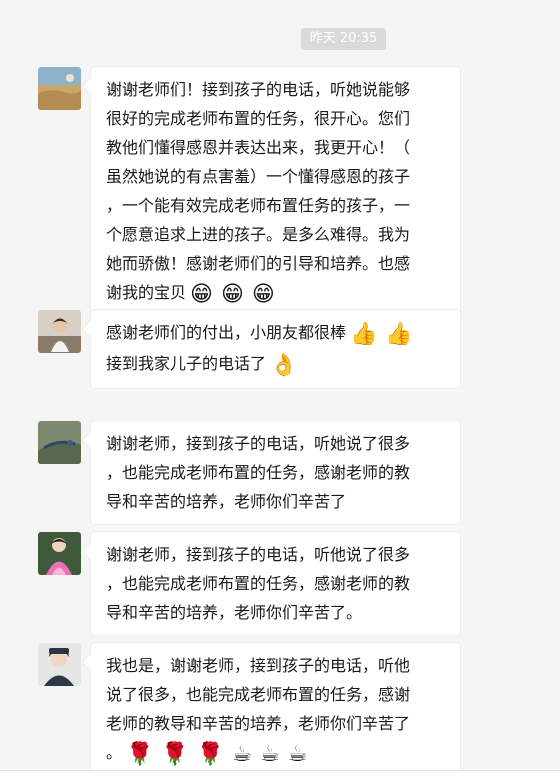  What do you see at coordinates (114, 752) in the screenshot?
I see `message-text: 。` at bounding box center [114, 752].